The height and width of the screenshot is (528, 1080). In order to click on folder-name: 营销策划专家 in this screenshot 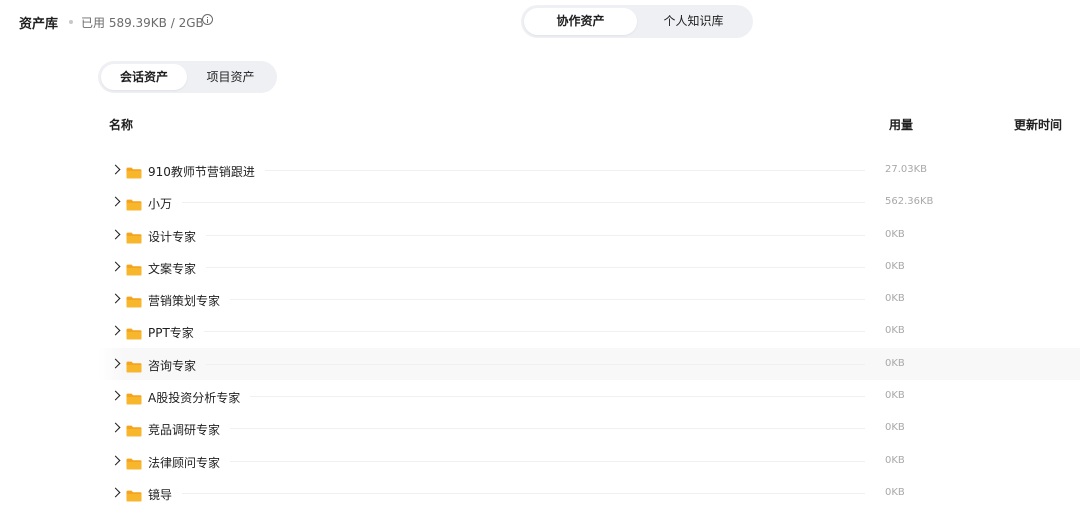, I will do `click(189, 301)`.